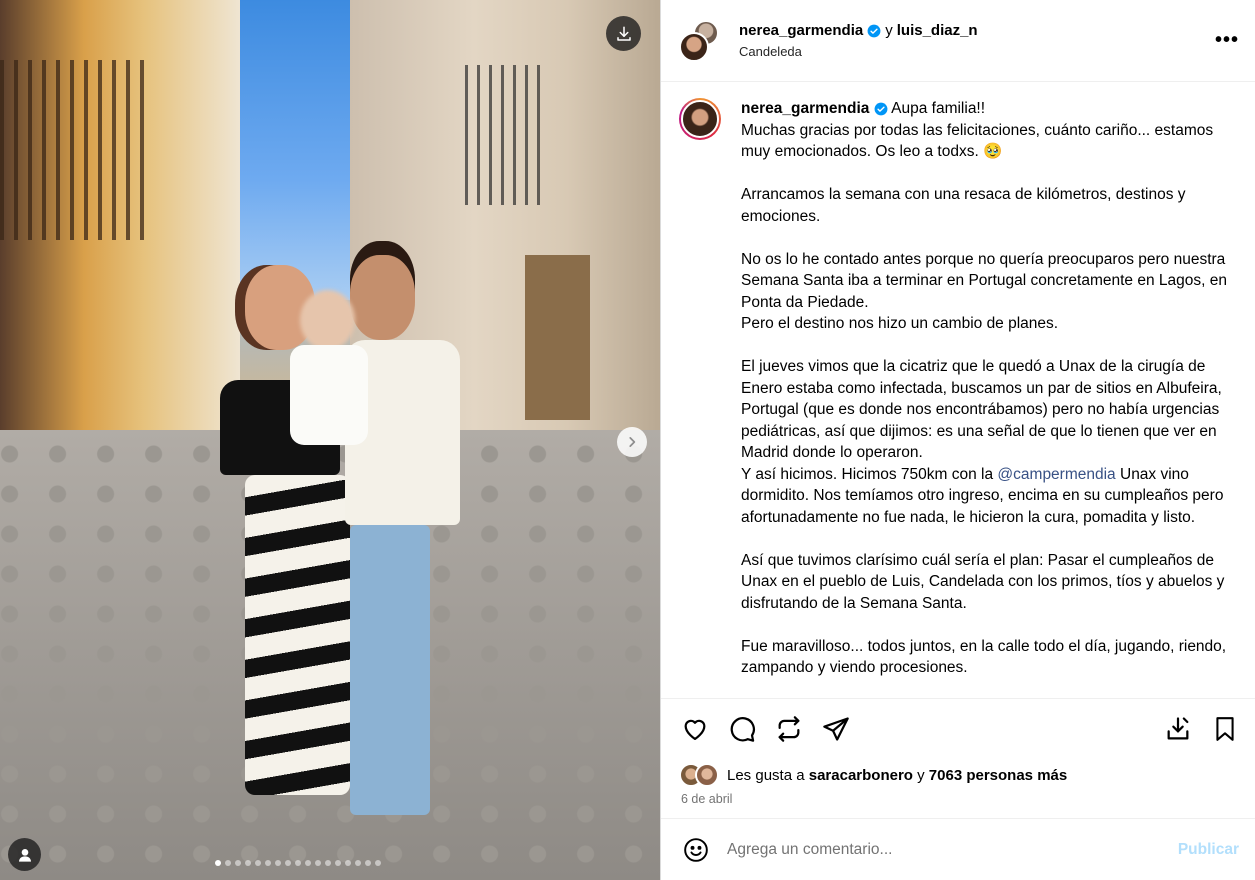  I want to click on repost-button, so click(789, 729).